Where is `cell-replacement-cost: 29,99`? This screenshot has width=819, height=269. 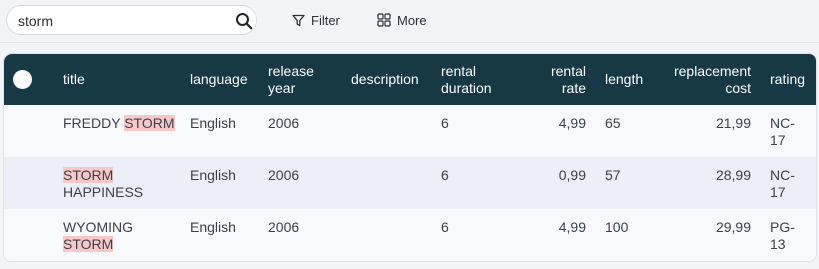
cell-replacement-cost: 29,99 is located at coordinates (733, 227).